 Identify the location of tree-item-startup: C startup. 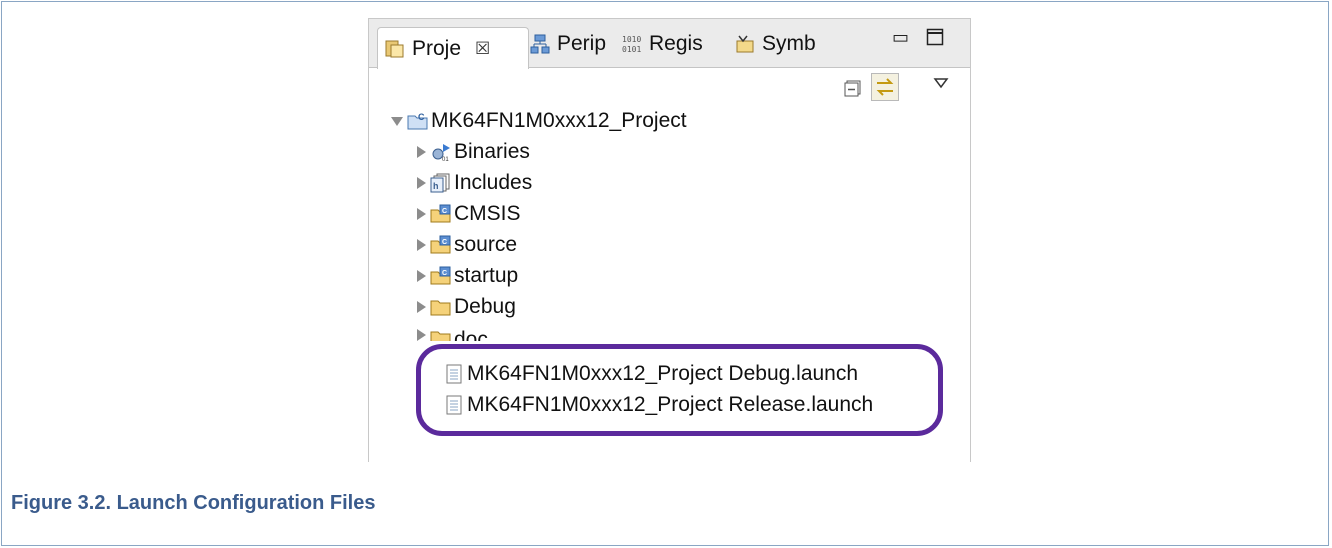
(467, 276).